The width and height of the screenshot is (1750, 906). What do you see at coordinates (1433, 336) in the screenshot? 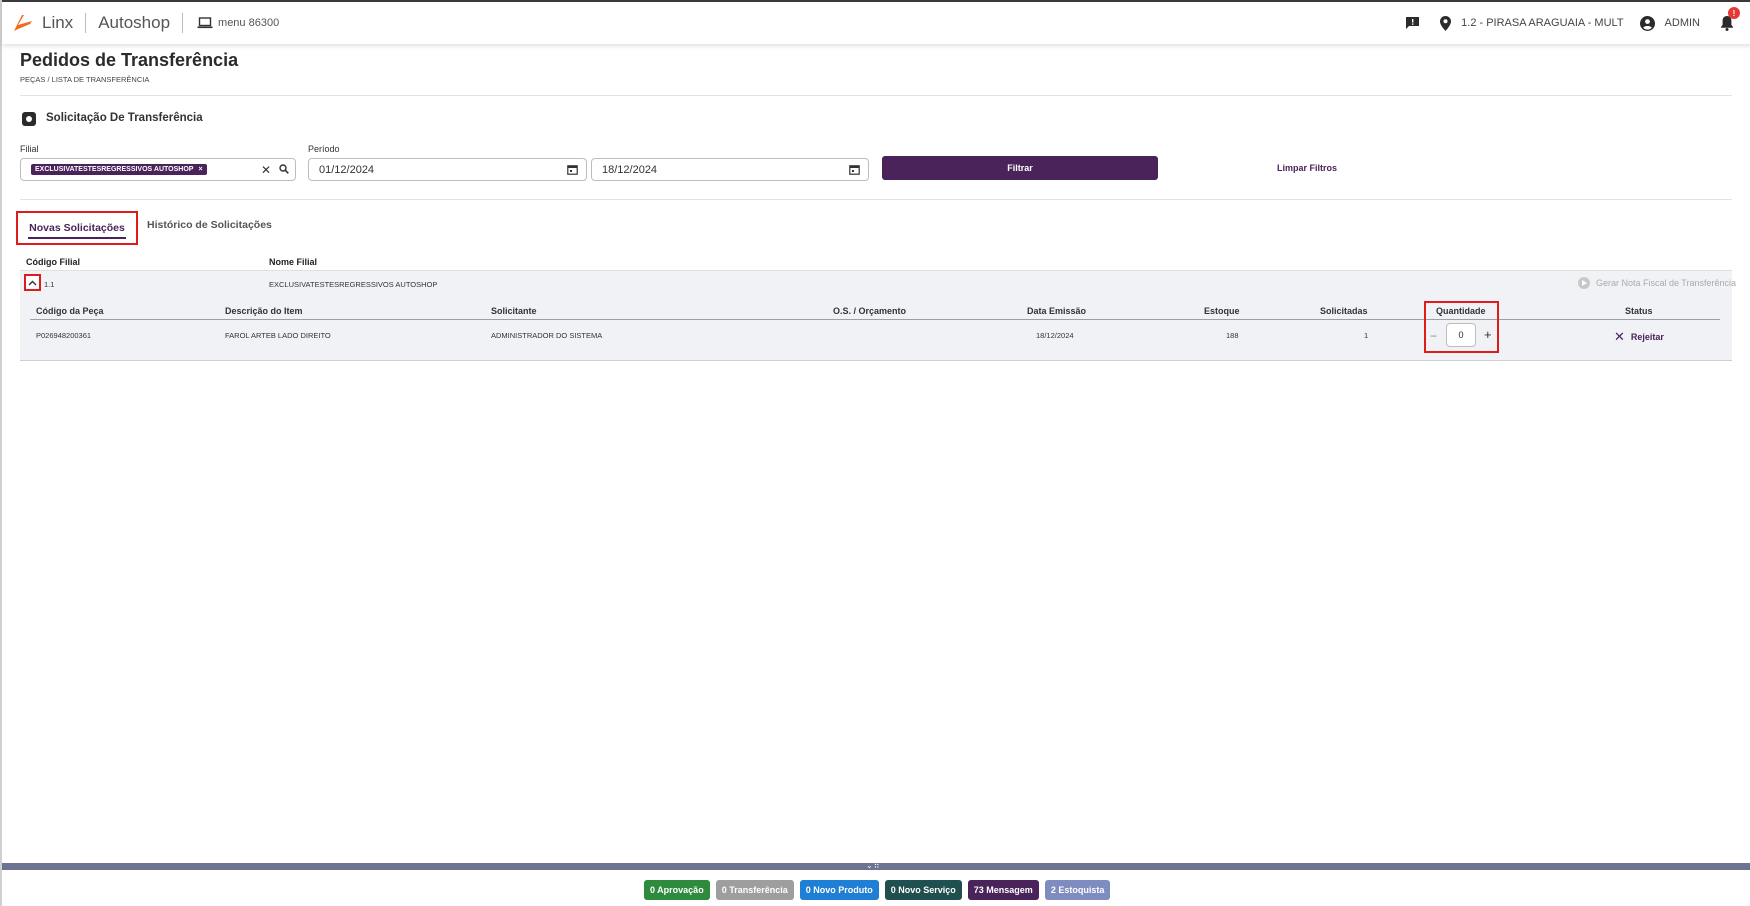
I see `decrement-button: −` at bounding box center [1433, 336].